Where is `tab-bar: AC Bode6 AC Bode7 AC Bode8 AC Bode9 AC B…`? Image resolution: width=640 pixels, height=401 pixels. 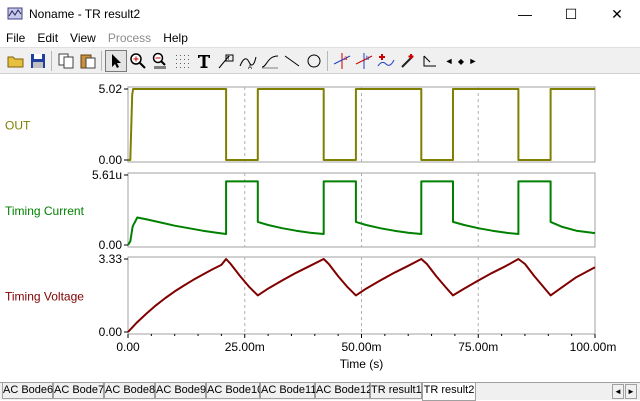
tab-bar: AC Bode6 AC Bode7 AC Bode8 AC Bode9 AC B… is located at coordinates (320, 391).